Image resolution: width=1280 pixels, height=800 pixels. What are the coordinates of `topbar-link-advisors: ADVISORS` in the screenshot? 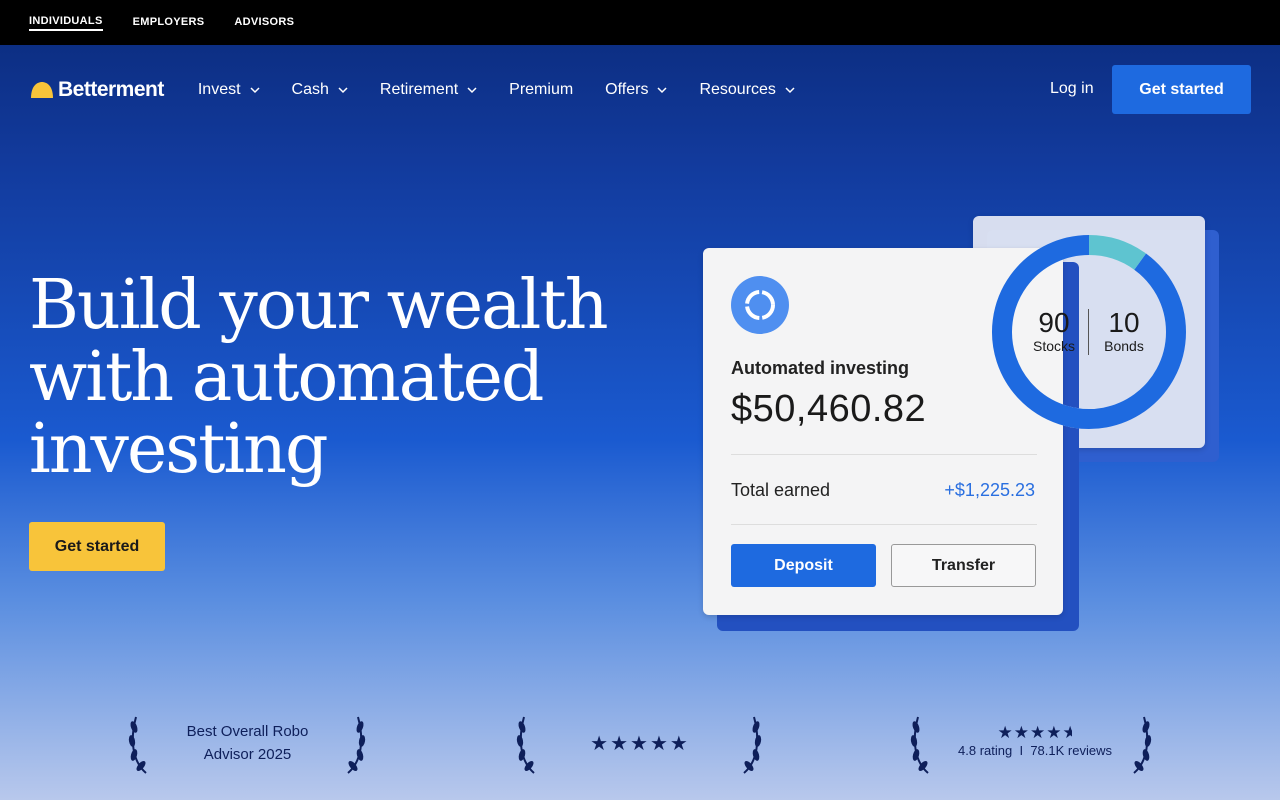 It's located at (264, 23).